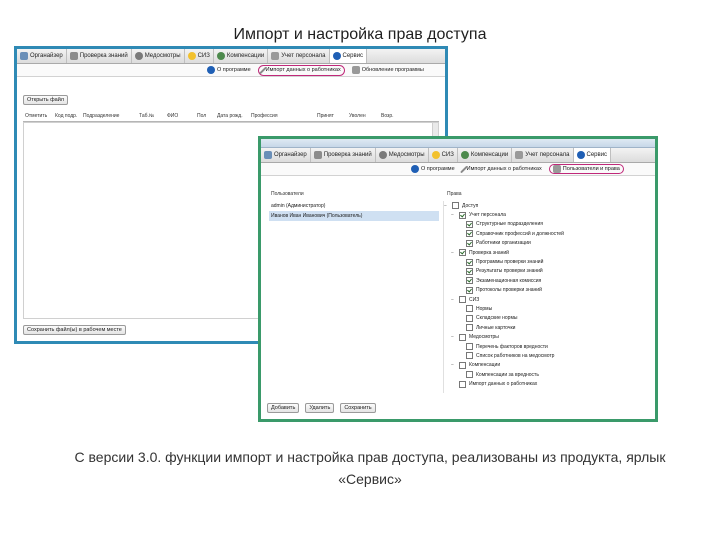 Image resolution: width=720 pixels, height=540 pixels. Describe the element at coordinates (543, 383) in the screenshot. I see `tree-node: Импорт данных о работниках` at that location.